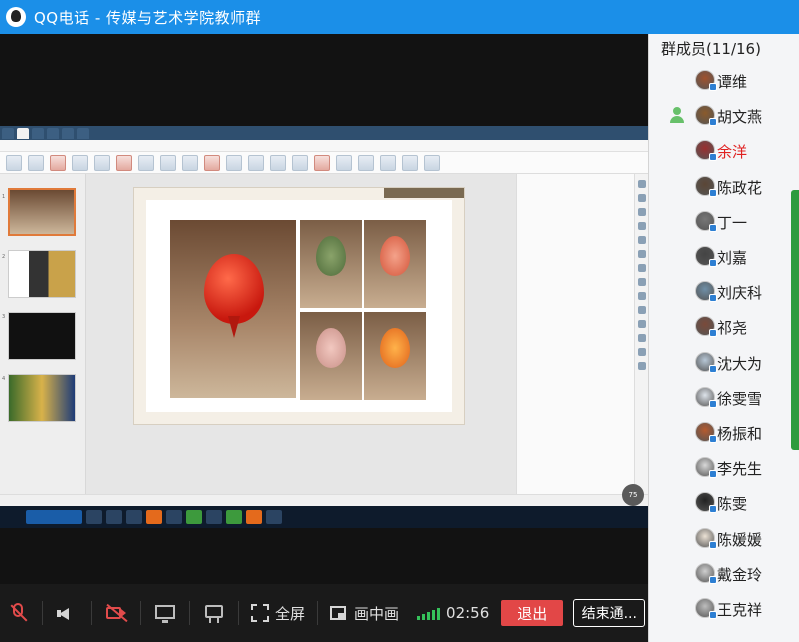 This screenshot has width=799, height=642. I want to click on member-row: 陈政花, so click(724, 186).